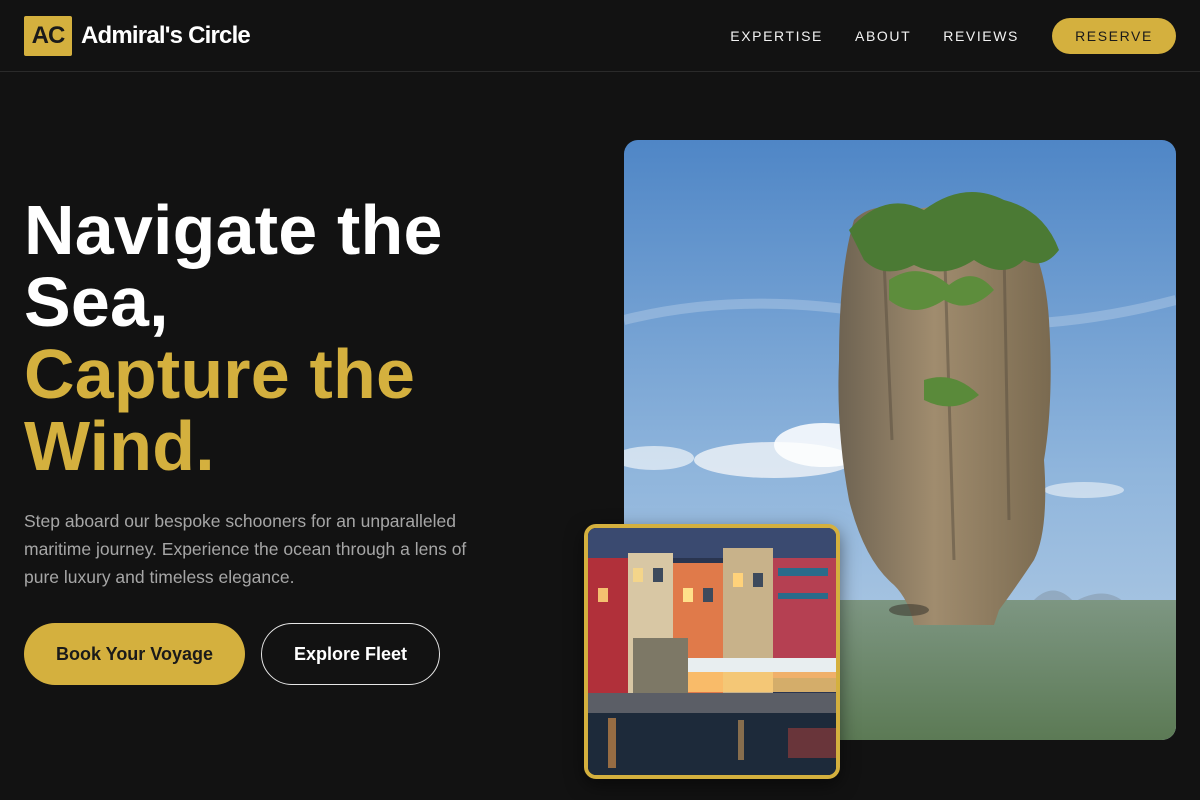 The width and height of the screenshot is (1200, 800). I want to click on explore-fleet-button: Explore Fleet, so click(350, 654).